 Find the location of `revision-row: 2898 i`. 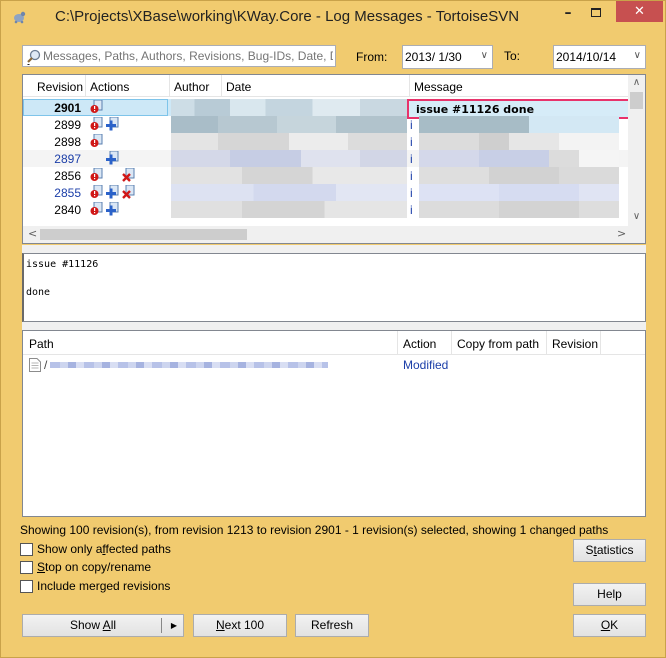

revision-row: 2898 i is located at coordinates (326, 141).